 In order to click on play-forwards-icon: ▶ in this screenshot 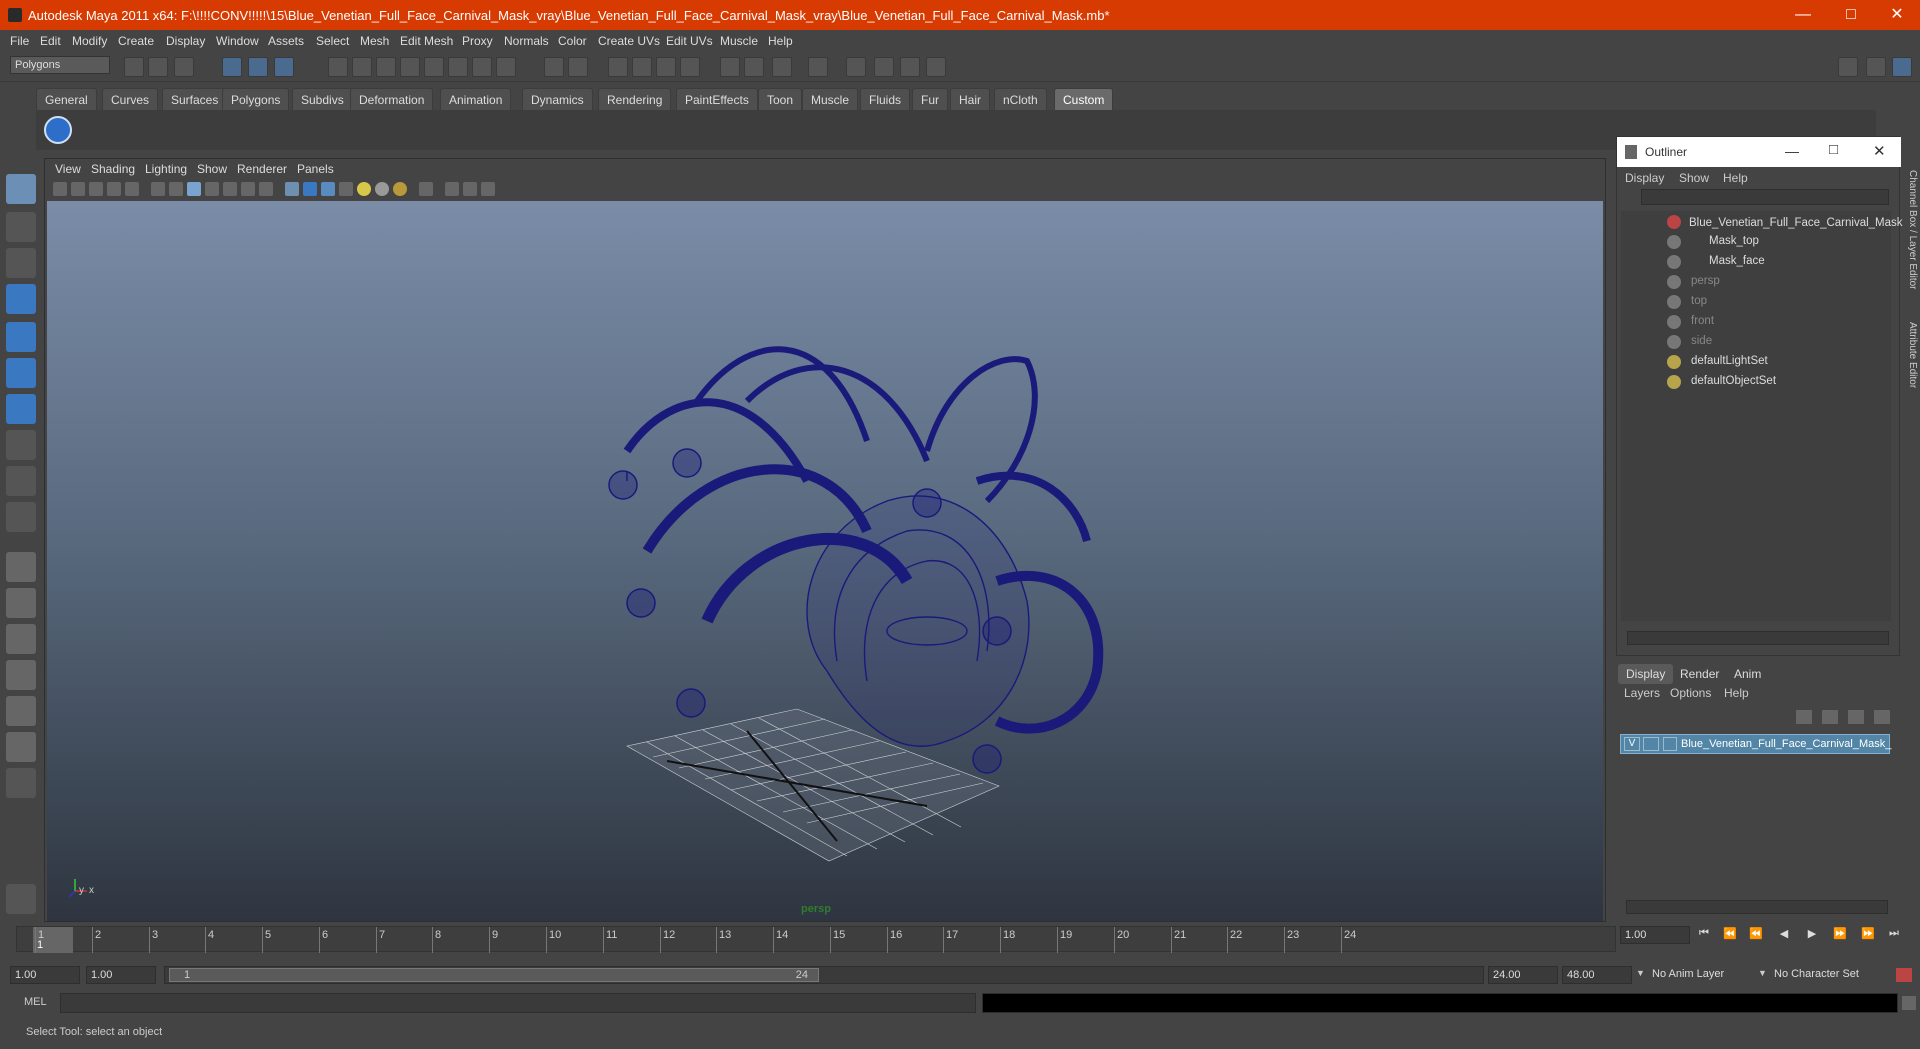, I will do `click(1812, 934)`.